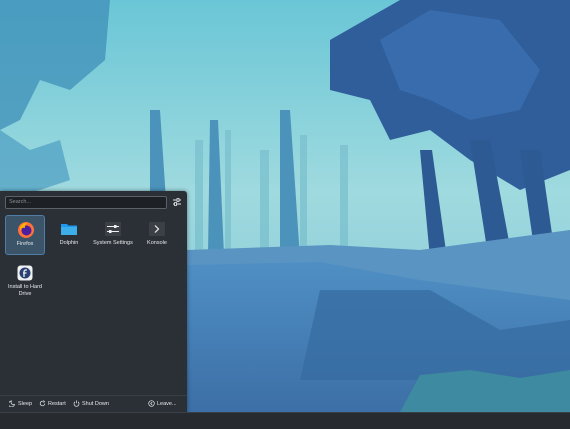  I want to click on configure-icon, so click(177, 202).